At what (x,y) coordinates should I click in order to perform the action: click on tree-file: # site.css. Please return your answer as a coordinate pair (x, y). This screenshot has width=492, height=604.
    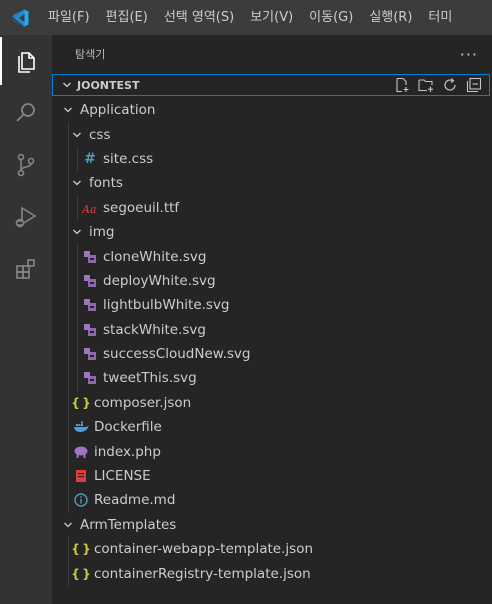
    Looking at the image, I should click on (272, 159).